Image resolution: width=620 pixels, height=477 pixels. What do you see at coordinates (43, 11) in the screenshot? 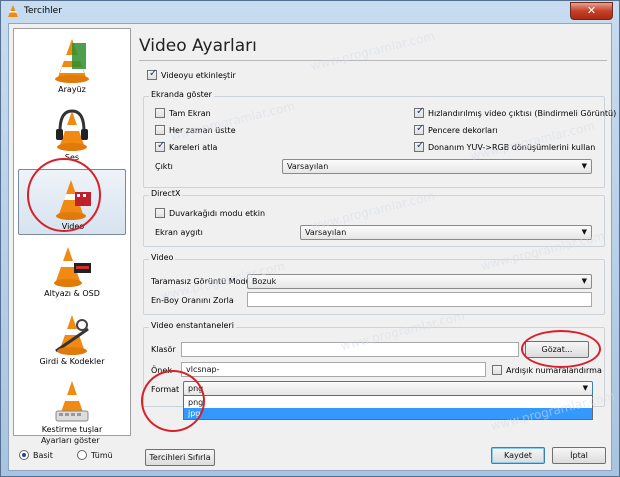
I see `window-title: Tercihler` at bounding box center [43, 11].